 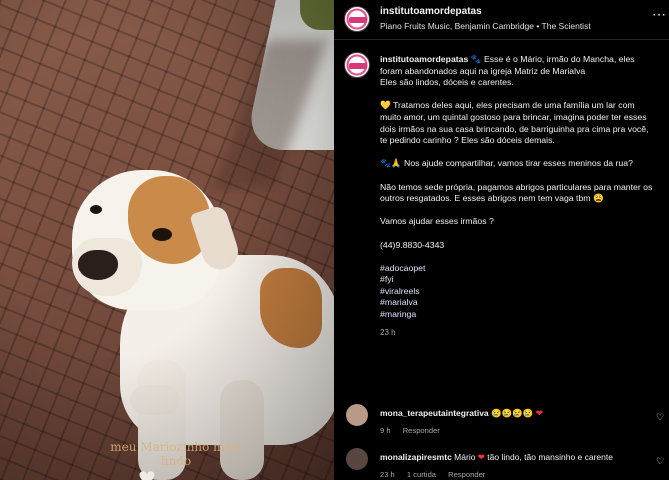 I want to click on comment-body: tão lindo, tão mansinho e carente, so click(x=548, y=457).